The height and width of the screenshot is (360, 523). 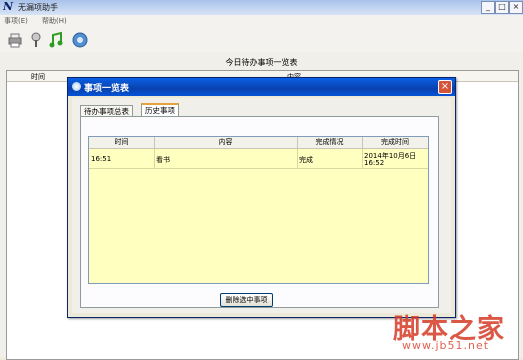 What do you see at coordinates (261, 21) in the screenshot?
I see `menubar: 事项(E) 帮助(H)` at bounding box center [261, 21].